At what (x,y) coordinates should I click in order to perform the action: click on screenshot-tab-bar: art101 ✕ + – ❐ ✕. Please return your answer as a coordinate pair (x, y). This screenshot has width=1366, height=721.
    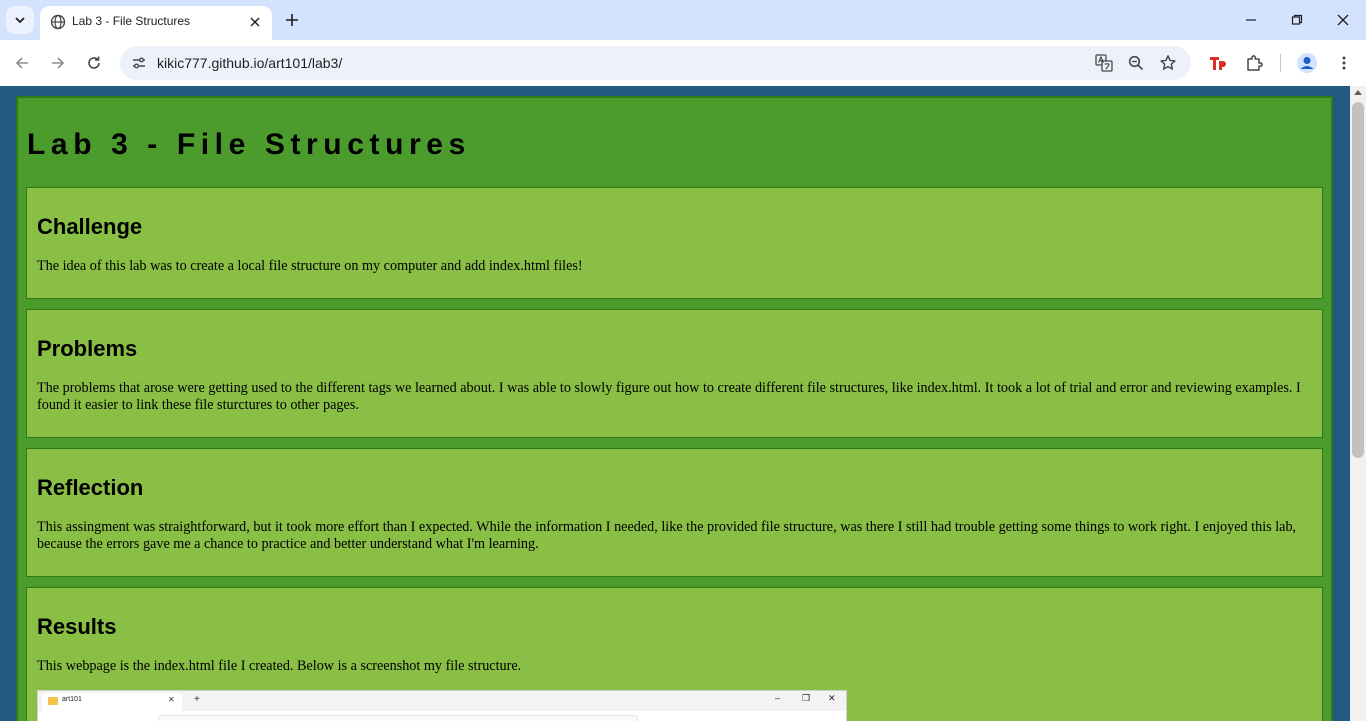
    Looking at the image, I should click on (442, 701).